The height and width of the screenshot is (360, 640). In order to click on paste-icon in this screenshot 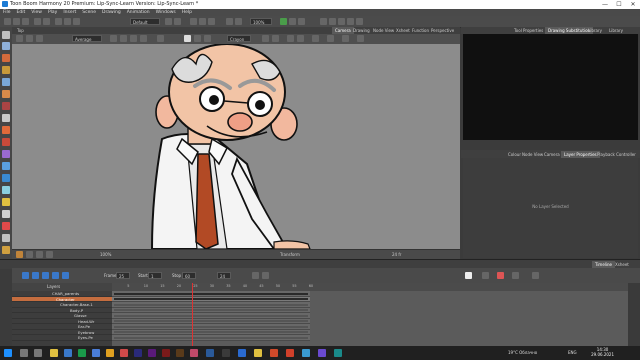, I will do `click(76, 21)`.